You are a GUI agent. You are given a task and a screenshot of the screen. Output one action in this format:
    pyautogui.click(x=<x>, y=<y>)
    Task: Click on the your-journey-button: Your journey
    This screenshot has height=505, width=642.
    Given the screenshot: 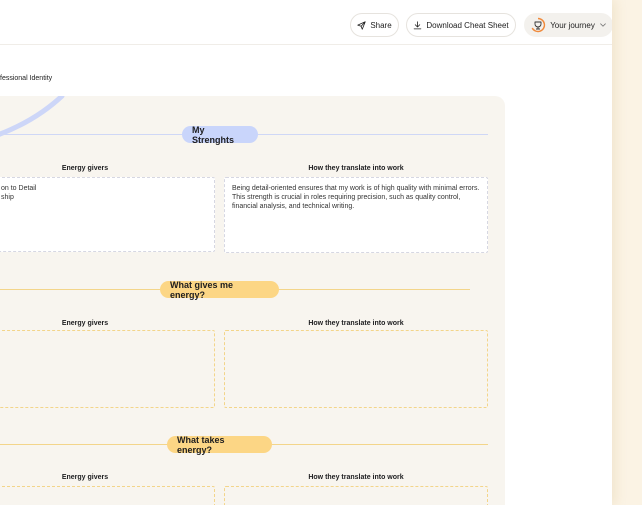 What is the action you would take?
    pyautogui.click(x=568, y=25)
    